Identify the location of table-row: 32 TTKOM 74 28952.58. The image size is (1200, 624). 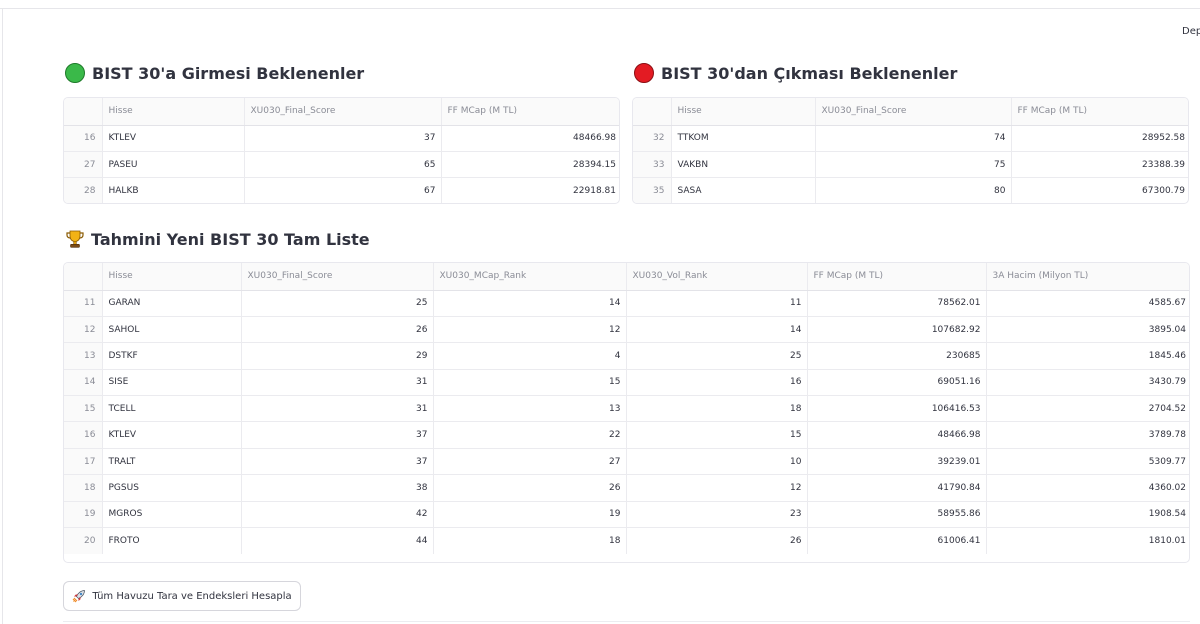
(910, 138).